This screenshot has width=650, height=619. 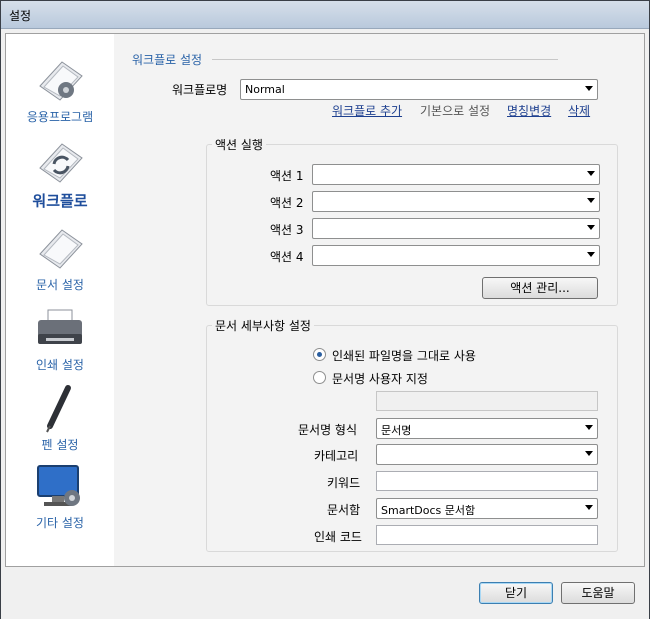 I want to click on sidebar-item-print: 인쇄 설정, so click(x=60, y=338).